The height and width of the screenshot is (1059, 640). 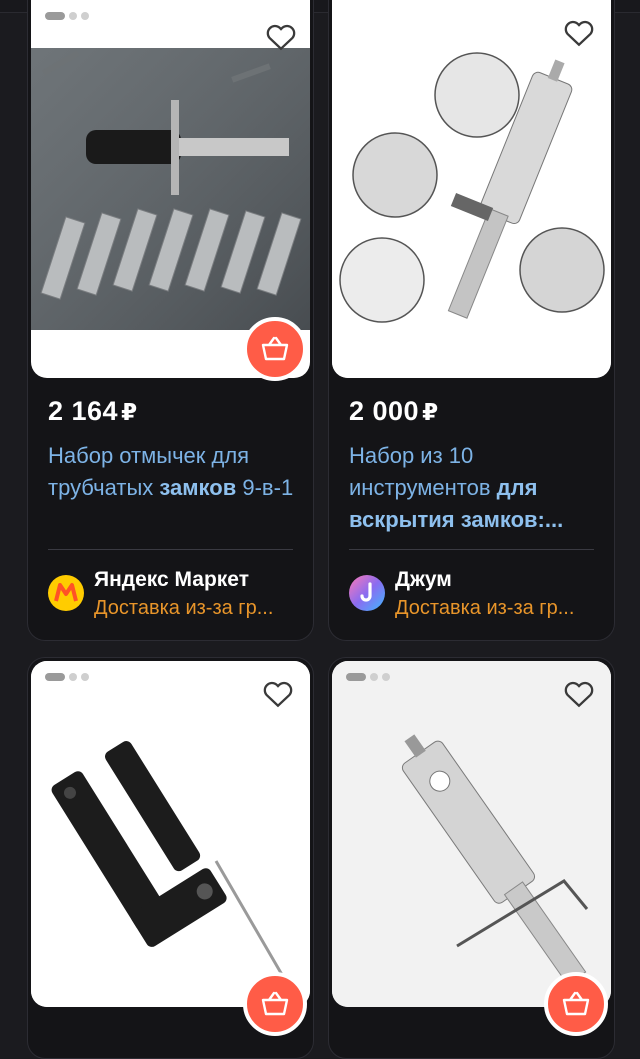 What do you see at coordinates (171, 579) in the screenshot?
I see `seller-name: Яндекс Маркет` at bounding box center [171, 579].